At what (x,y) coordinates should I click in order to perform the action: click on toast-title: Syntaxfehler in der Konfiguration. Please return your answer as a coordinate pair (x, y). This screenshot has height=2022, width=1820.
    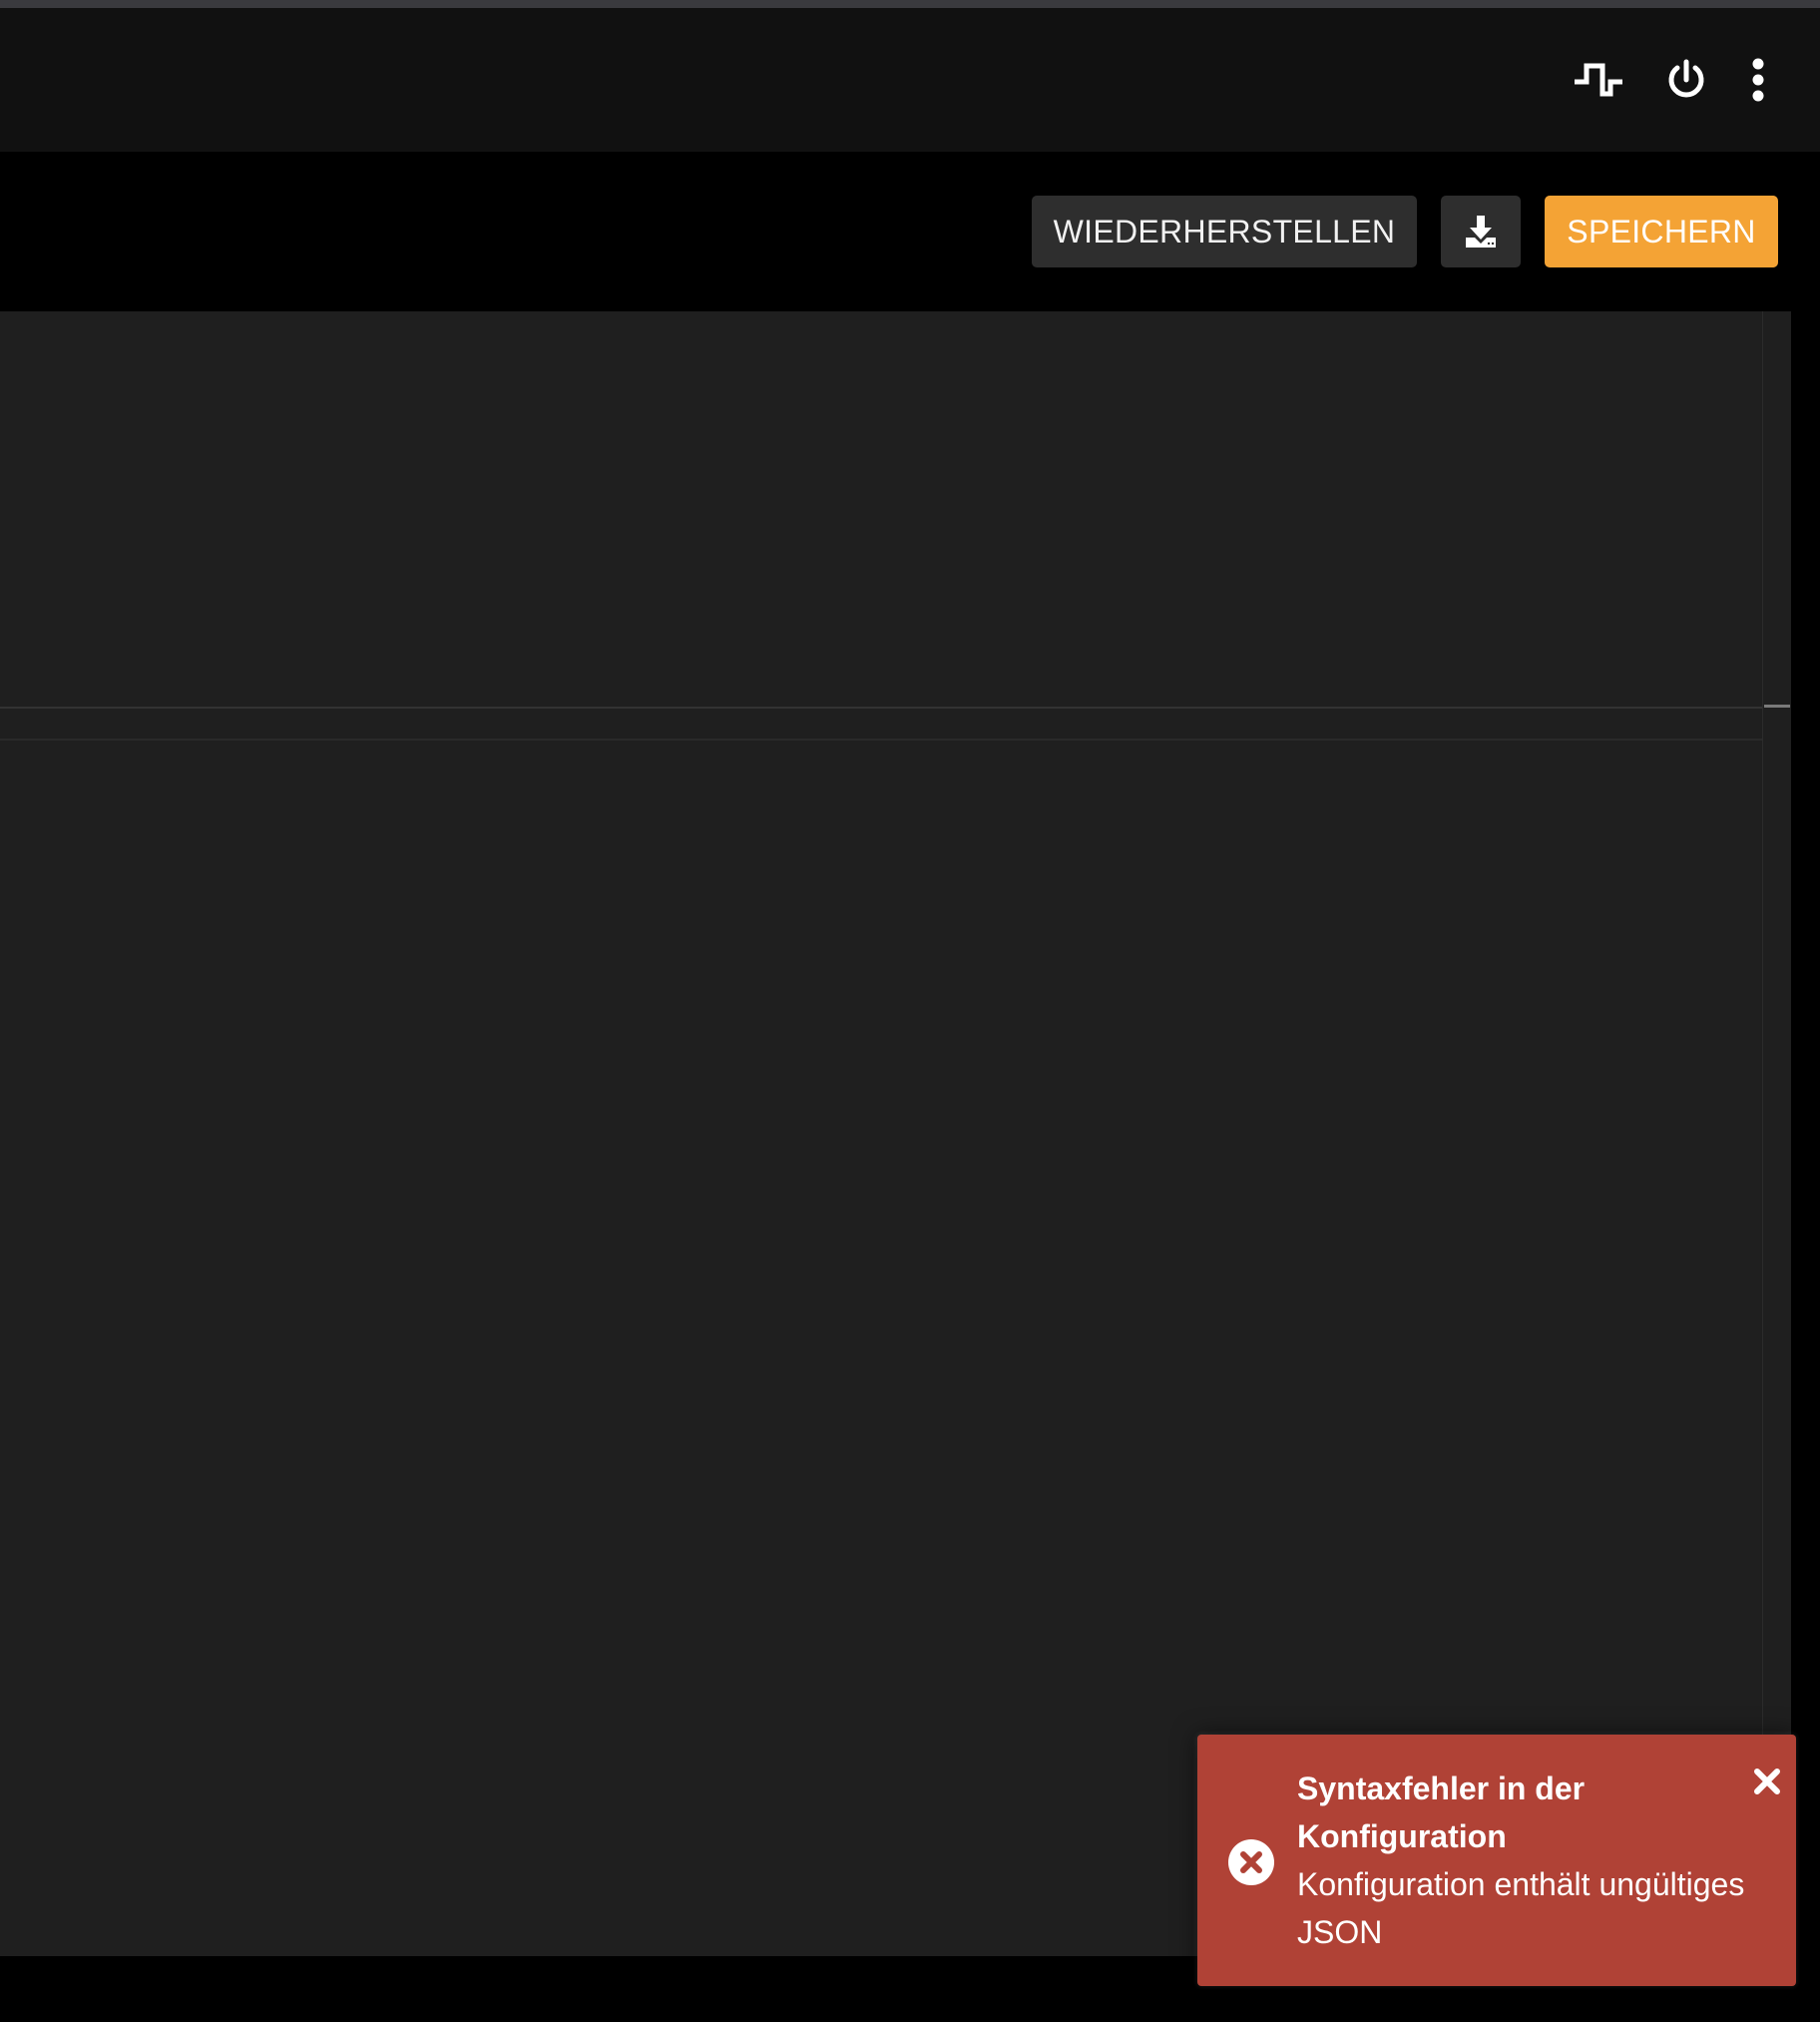
    Looking at the image, I should click on (1442, 1812).